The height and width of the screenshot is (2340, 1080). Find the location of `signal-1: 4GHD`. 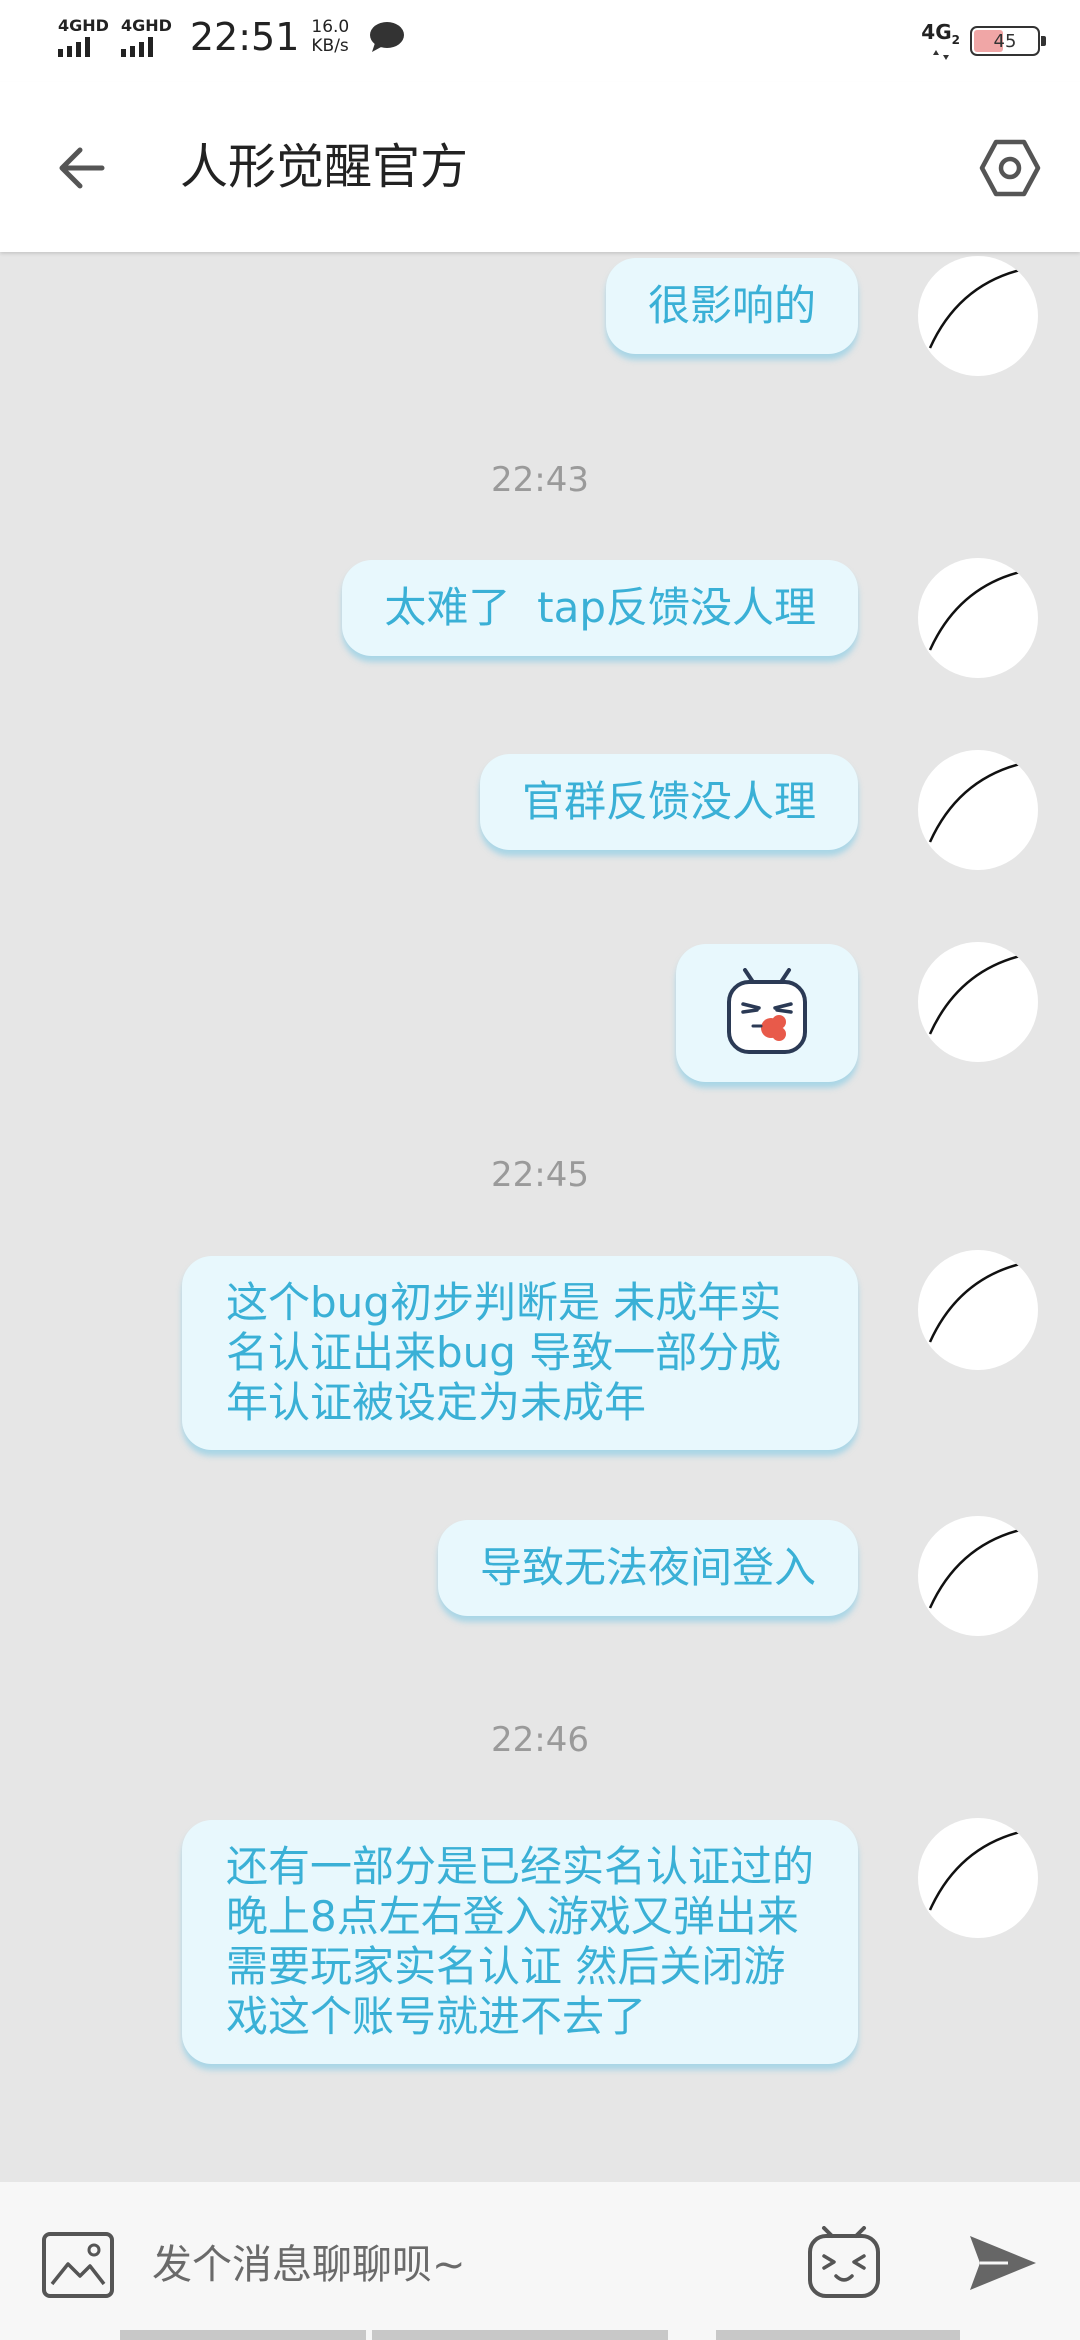

signal-1: 4GHD is located at coordinates (83, 36).